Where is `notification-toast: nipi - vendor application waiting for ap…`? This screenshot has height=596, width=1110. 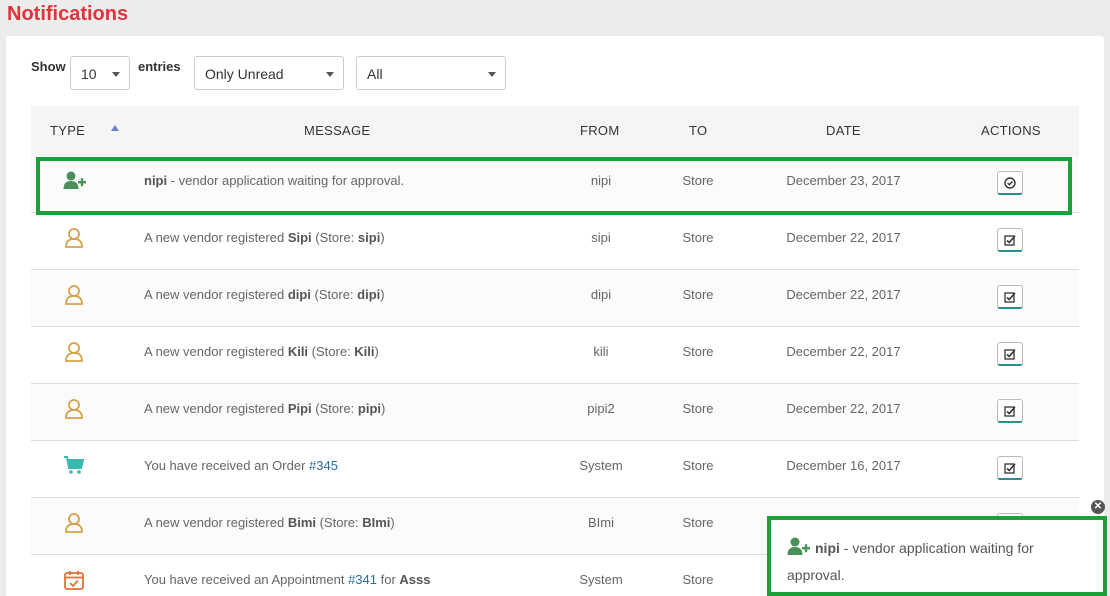 notification-toast: nipi - vendor application waiting for ap… is located at coordinates (937, 556).